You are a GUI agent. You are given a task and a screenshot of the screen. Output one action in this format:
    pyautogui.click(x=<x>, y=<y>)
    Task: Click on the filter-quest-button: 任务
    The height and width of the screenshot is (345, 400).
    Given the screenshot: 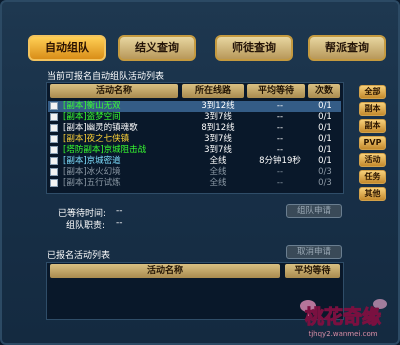 What is the action you would take?
    pyautogui.click(x=372, y=177)
    